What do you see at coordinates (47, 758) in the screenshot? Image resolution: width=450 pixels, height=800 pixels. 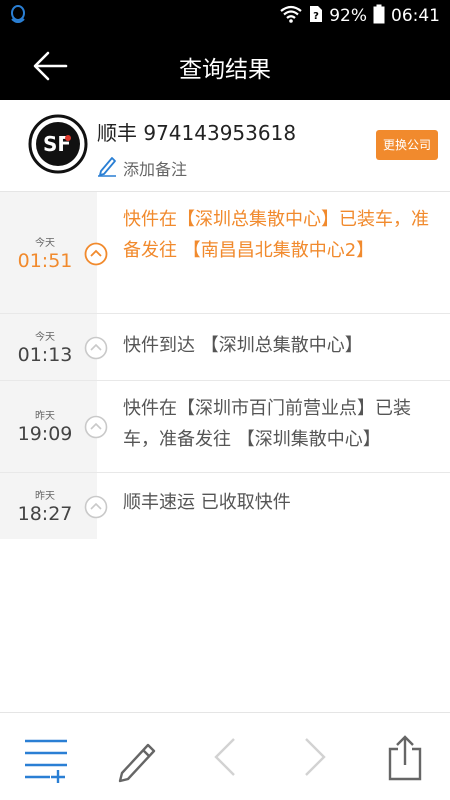 I see `list-add-icon` at bounding box center [47, 758].